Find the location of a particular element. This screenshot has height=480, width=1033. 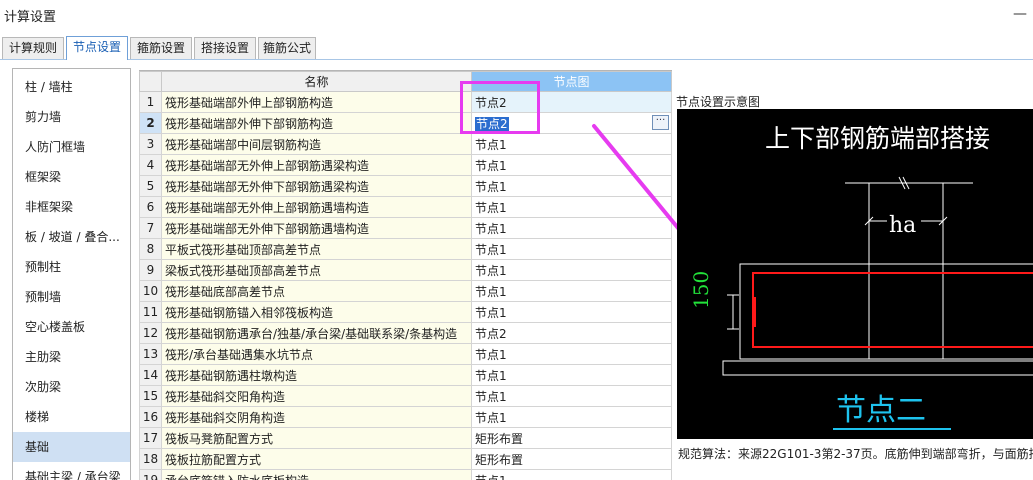

row-name: 筏形基础斜交阴角构造 is located at coordinates (316, 417).